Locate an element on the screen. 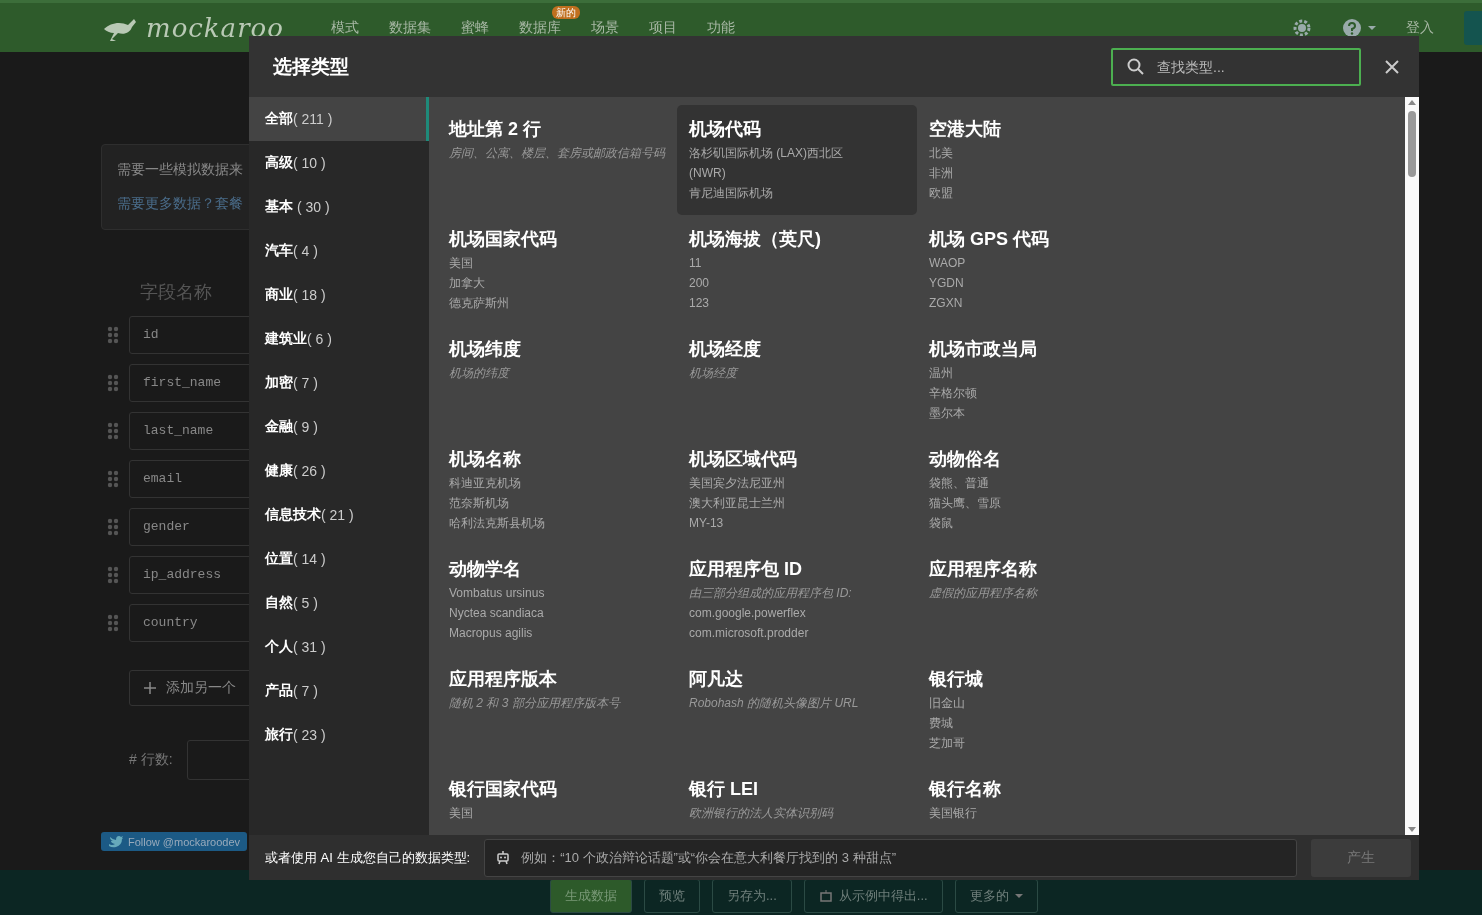  type-card: 银行城 旧金山 费城 芝加哥 is located at coordinates (1037, 710).